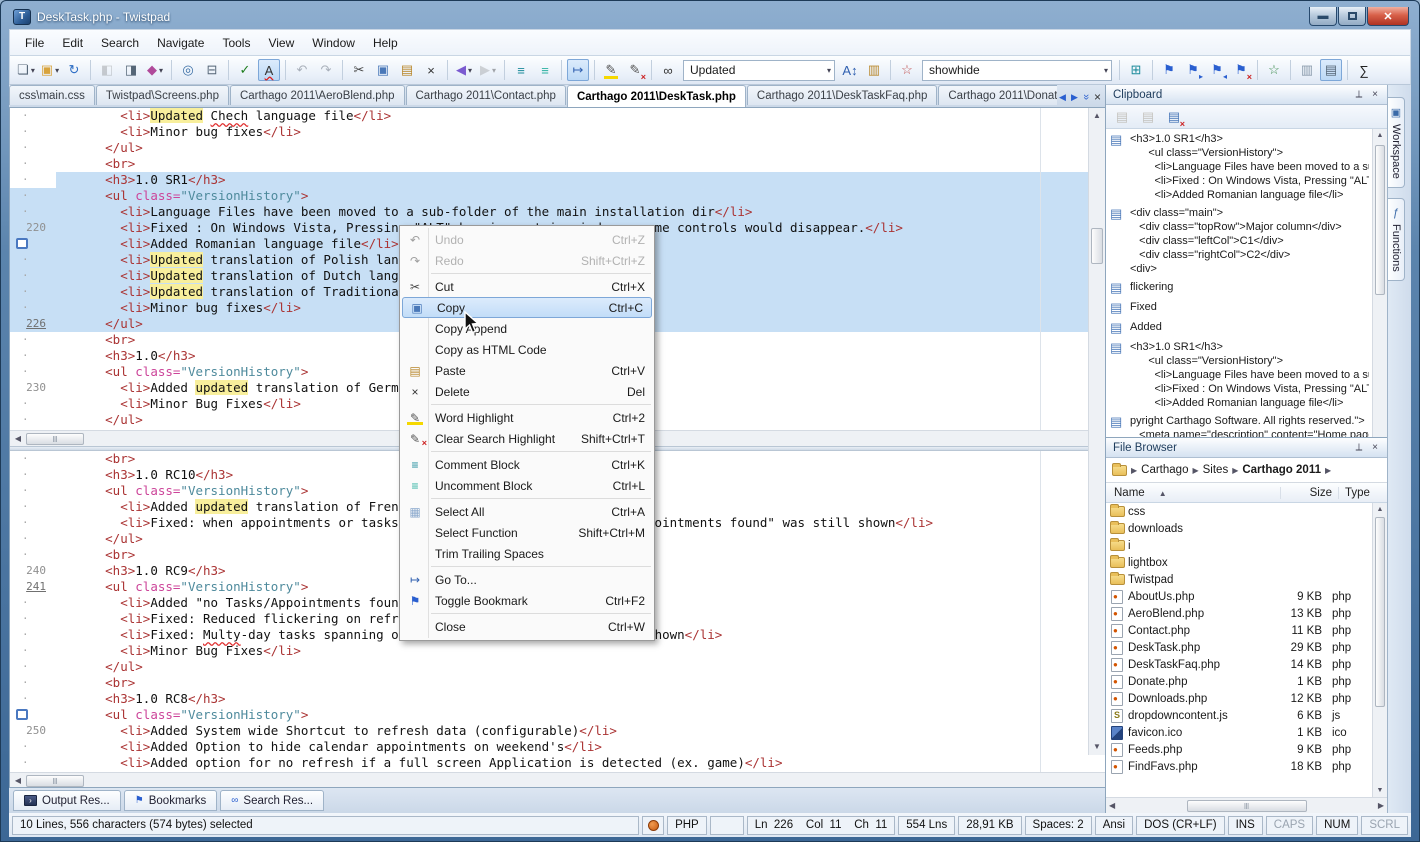 This screenshot has height=842, width=1420. What do you see at coordinates (1239, 328) in the screenshot?
I see `clipboard-entry: ▤ Added` at bounding box center [1239, 328].